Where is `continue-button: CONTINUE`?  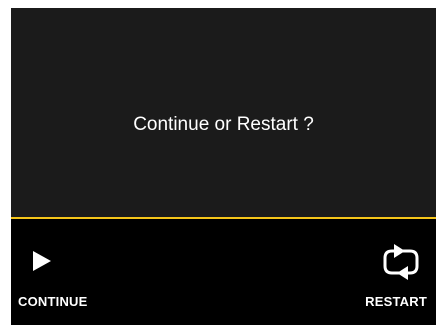 continue-button: CONTINUE is located at coordinates (76, 279).